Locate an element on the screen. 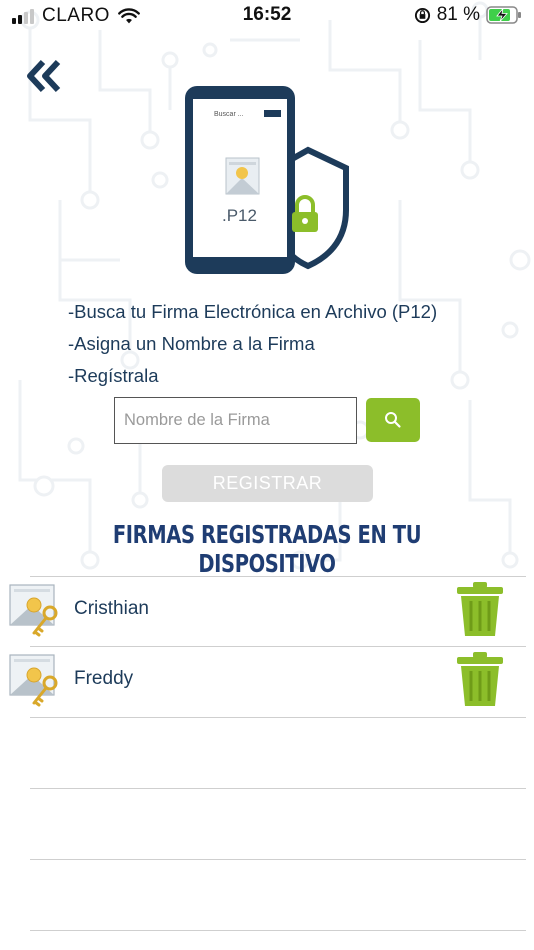 The width and height of the screenshot is (534, 950). phone-shield-illustration is located at coordinates (267, 180).